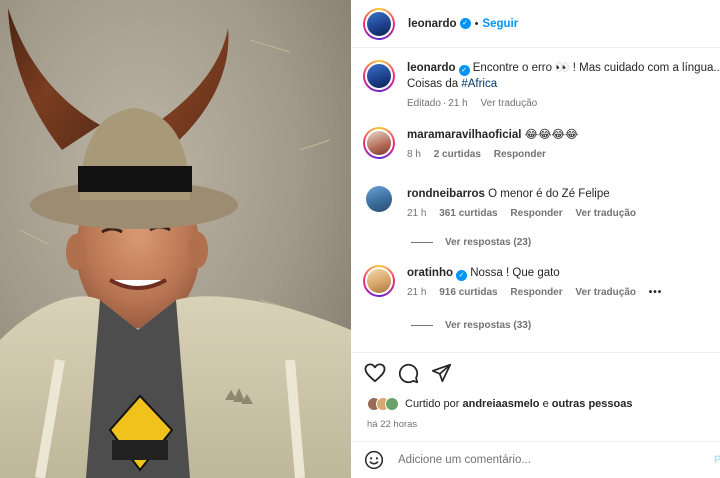  What do you see at coordinates (432, 404) in the screenshot?
I see `liked-by-prefix: Curtido por` at bounding box center [432, 404].